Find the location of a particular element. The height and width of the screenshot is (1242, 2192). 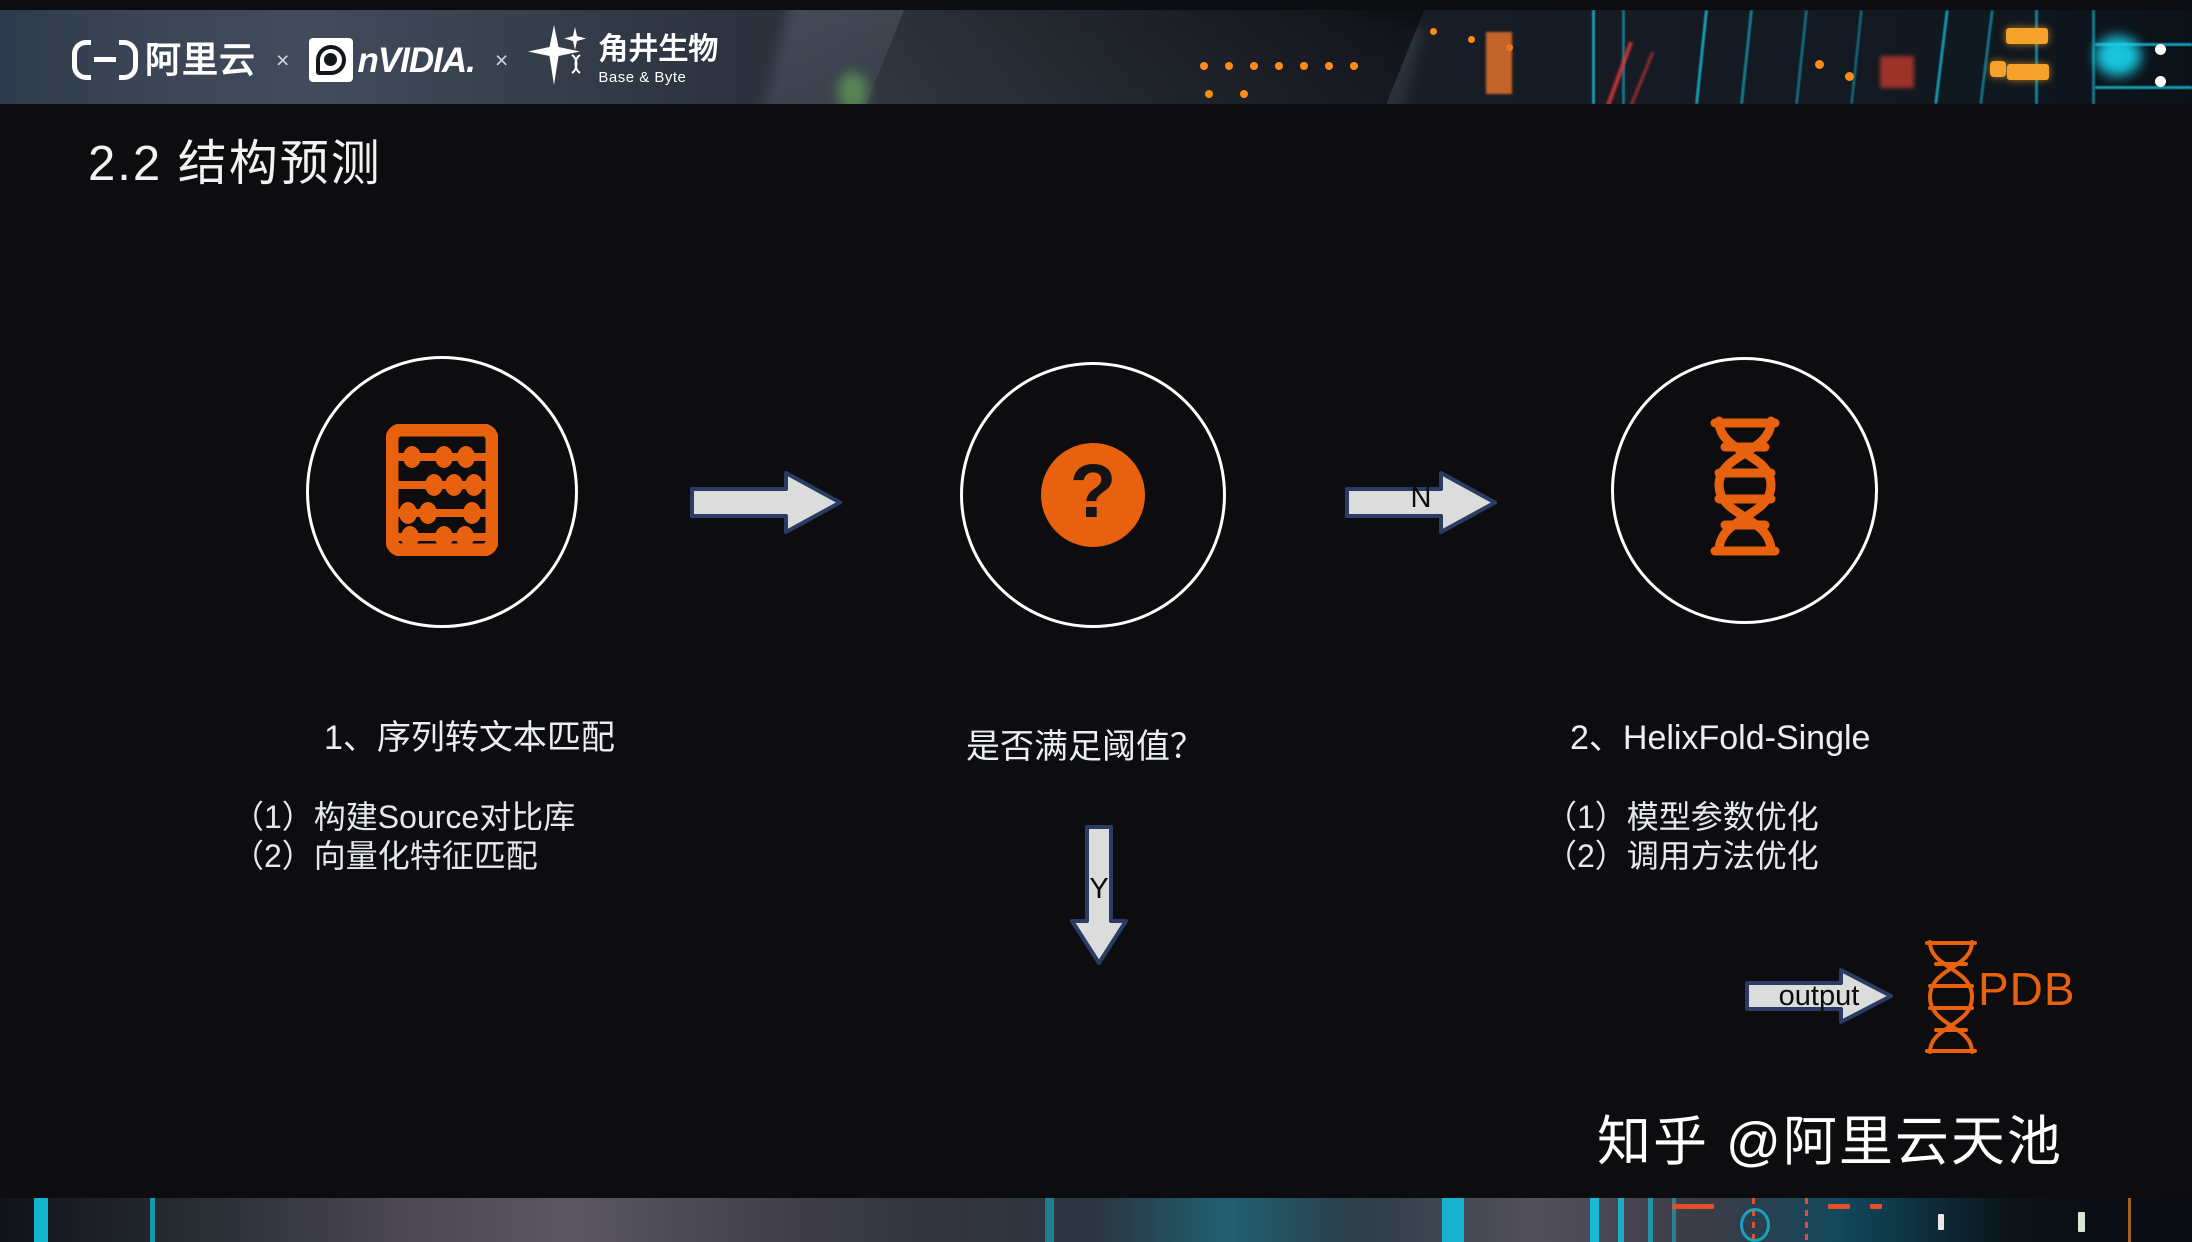

arrow-decision-no: N is located at coordinates (1421, 502).